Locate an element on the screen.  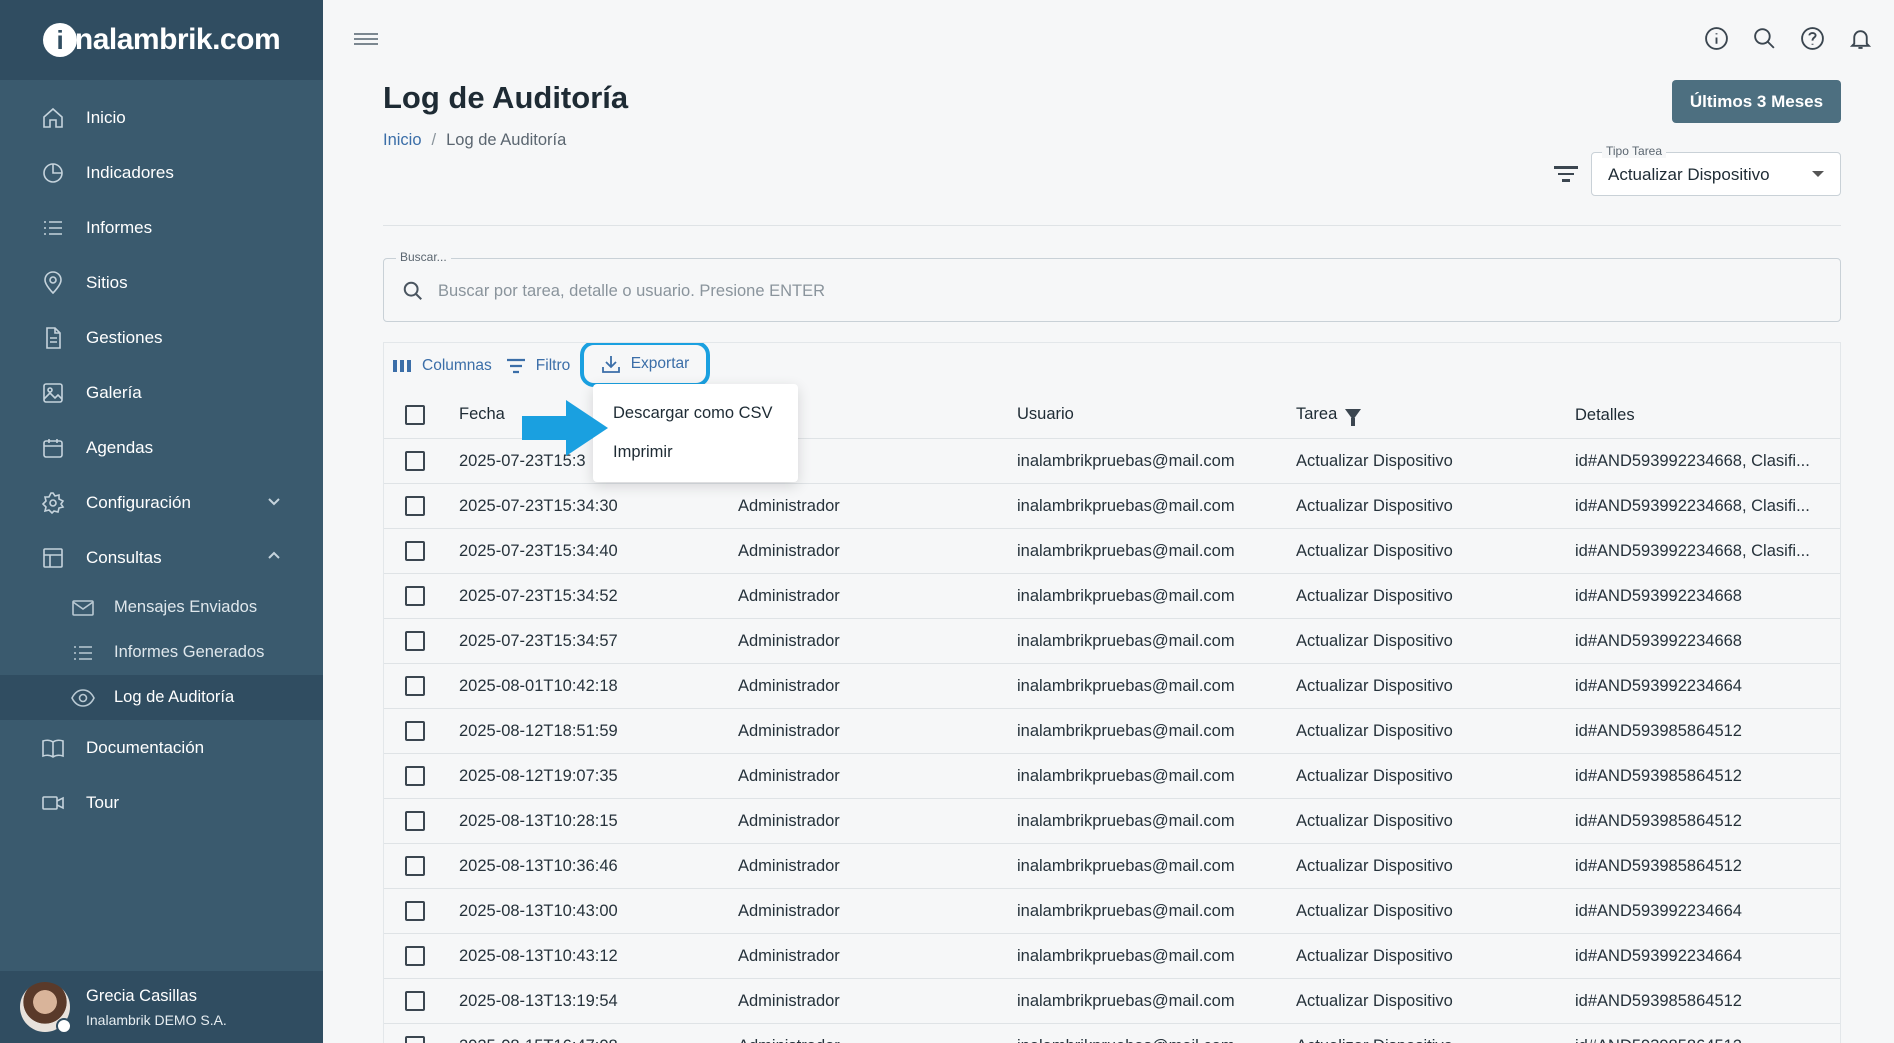
column-header-usuario: Usuario is located at coordinates (1152, 414).